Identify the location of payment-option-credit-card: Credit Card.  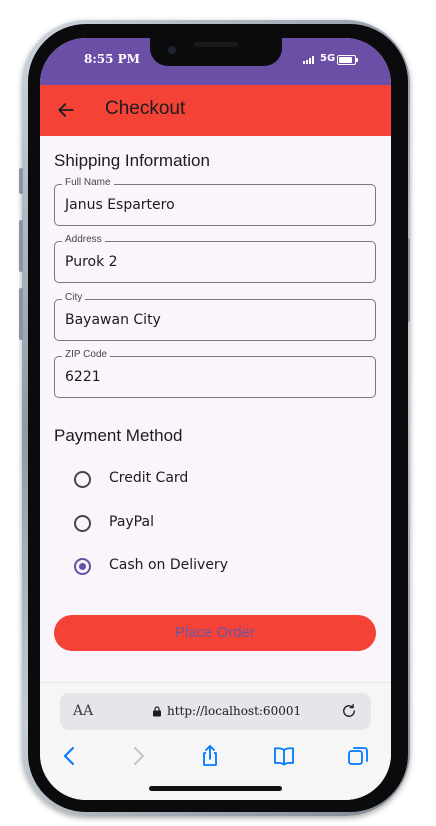
(204, 479).